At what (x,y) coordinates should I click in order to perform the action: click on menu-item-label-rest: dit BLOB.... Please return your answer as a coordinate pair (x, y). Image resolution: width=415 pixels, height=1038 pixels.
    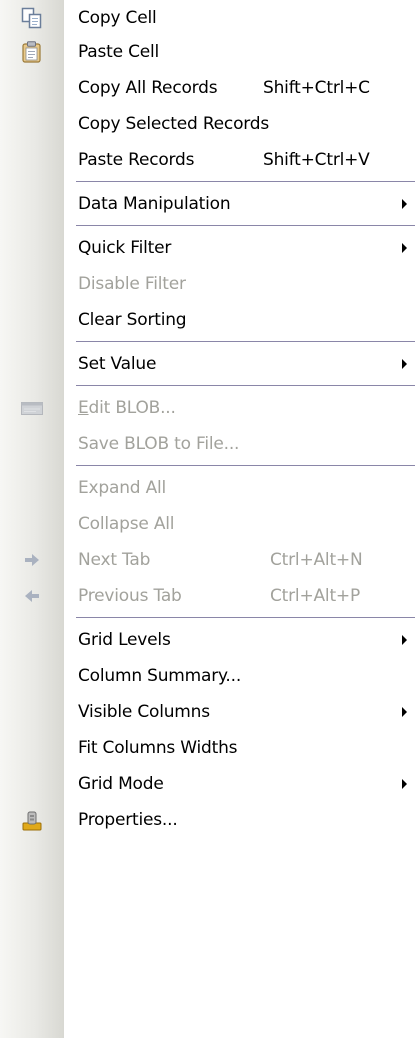
    Looking at the image, I should click on (132, 408).